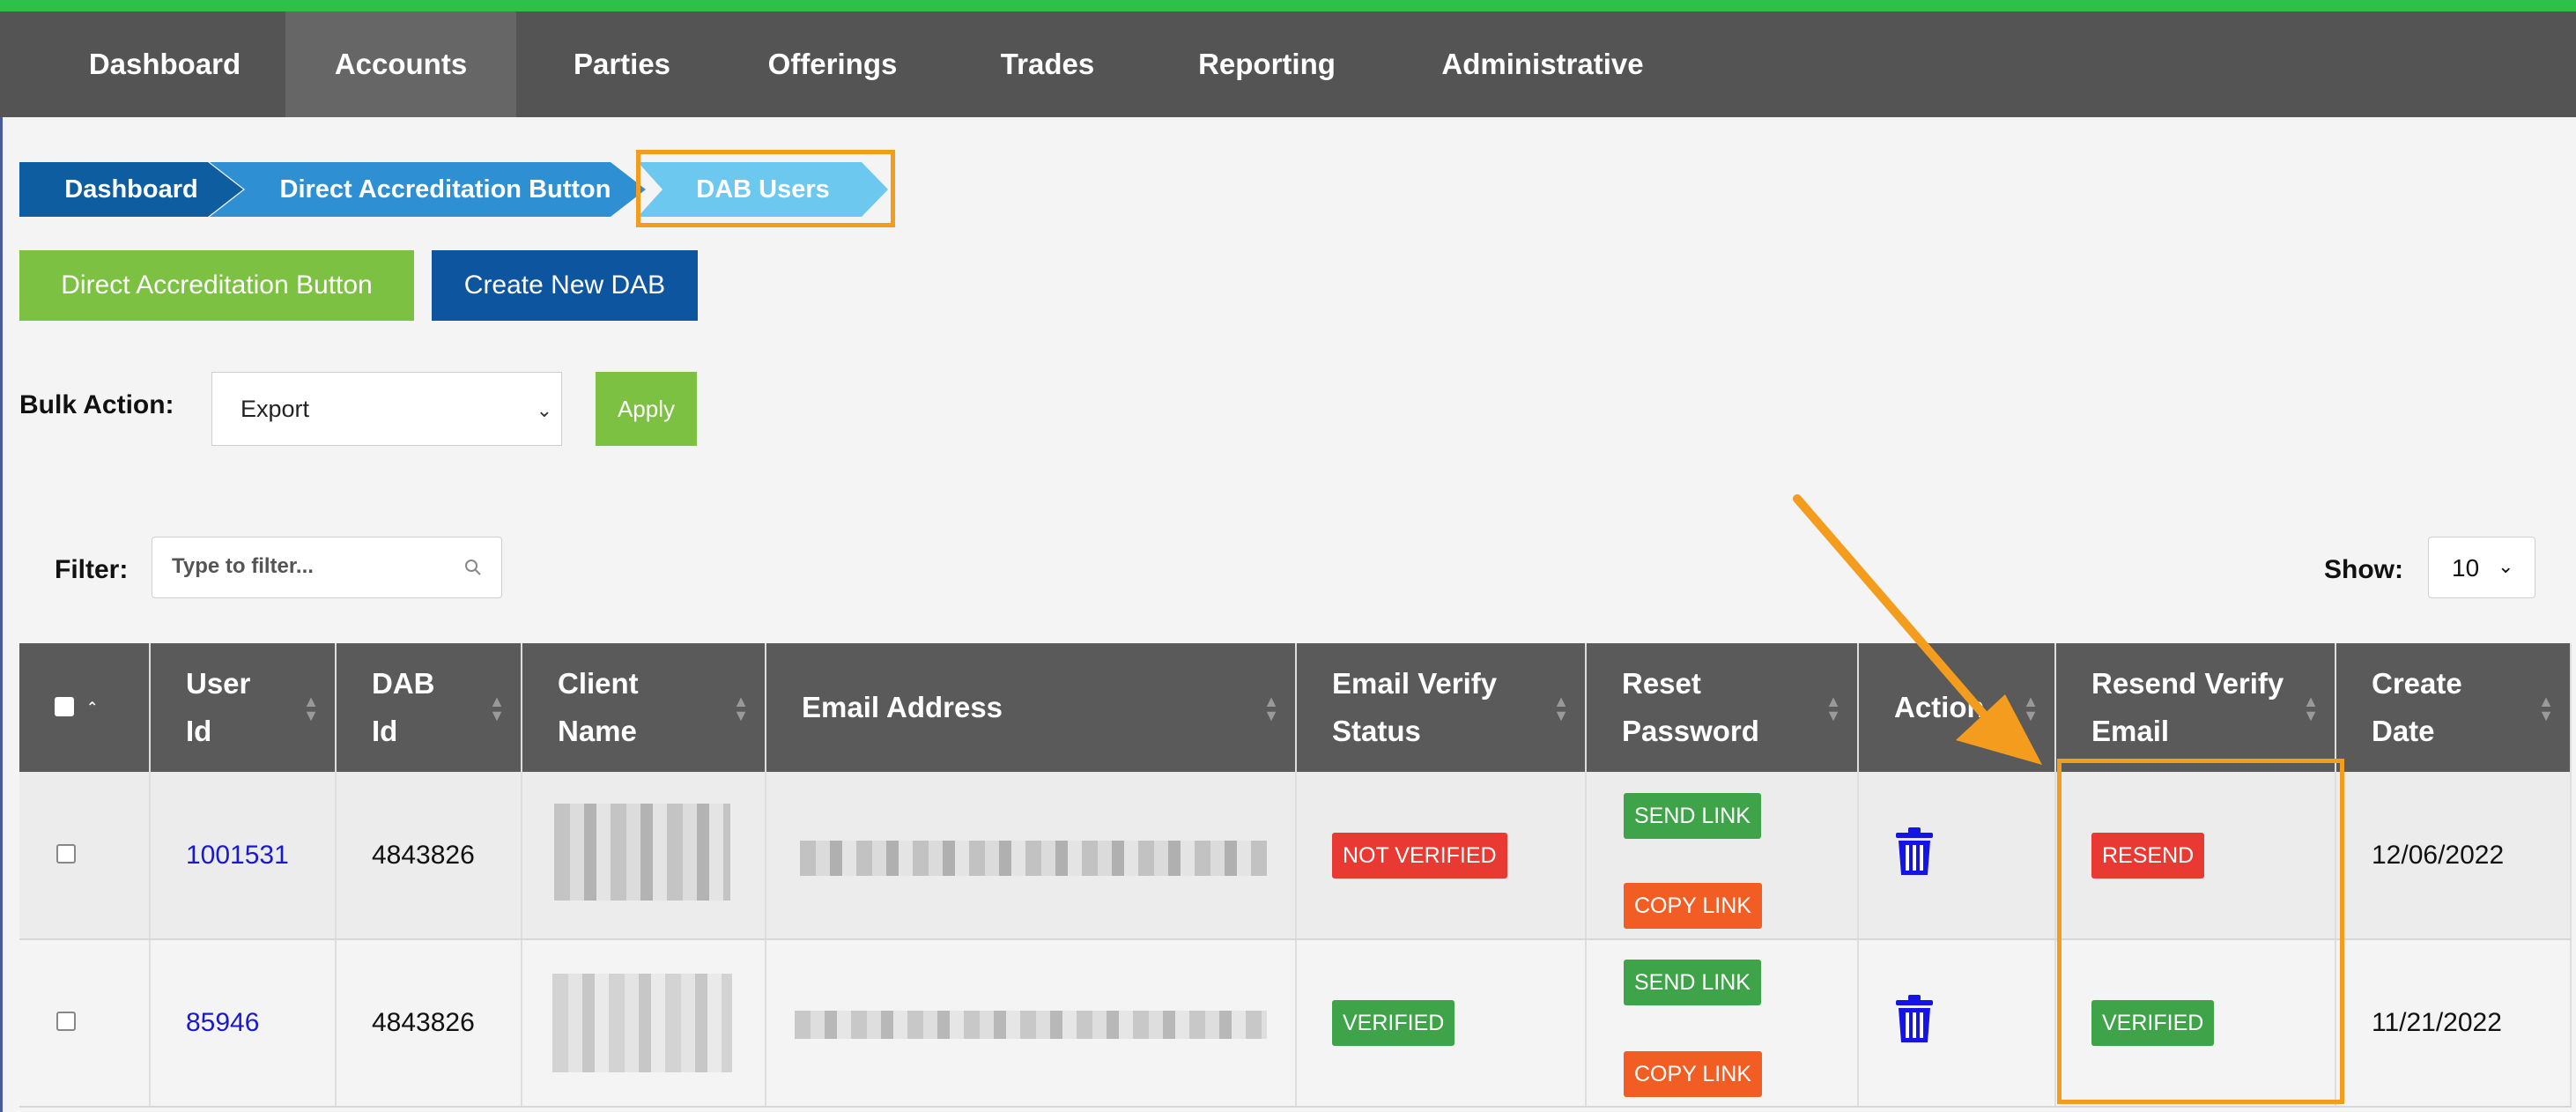 This screenshot has width=2576, height=1112. I want to click on breadcrumb-direct-accreditation: Direct Accreditation Button, so click(428, 189).